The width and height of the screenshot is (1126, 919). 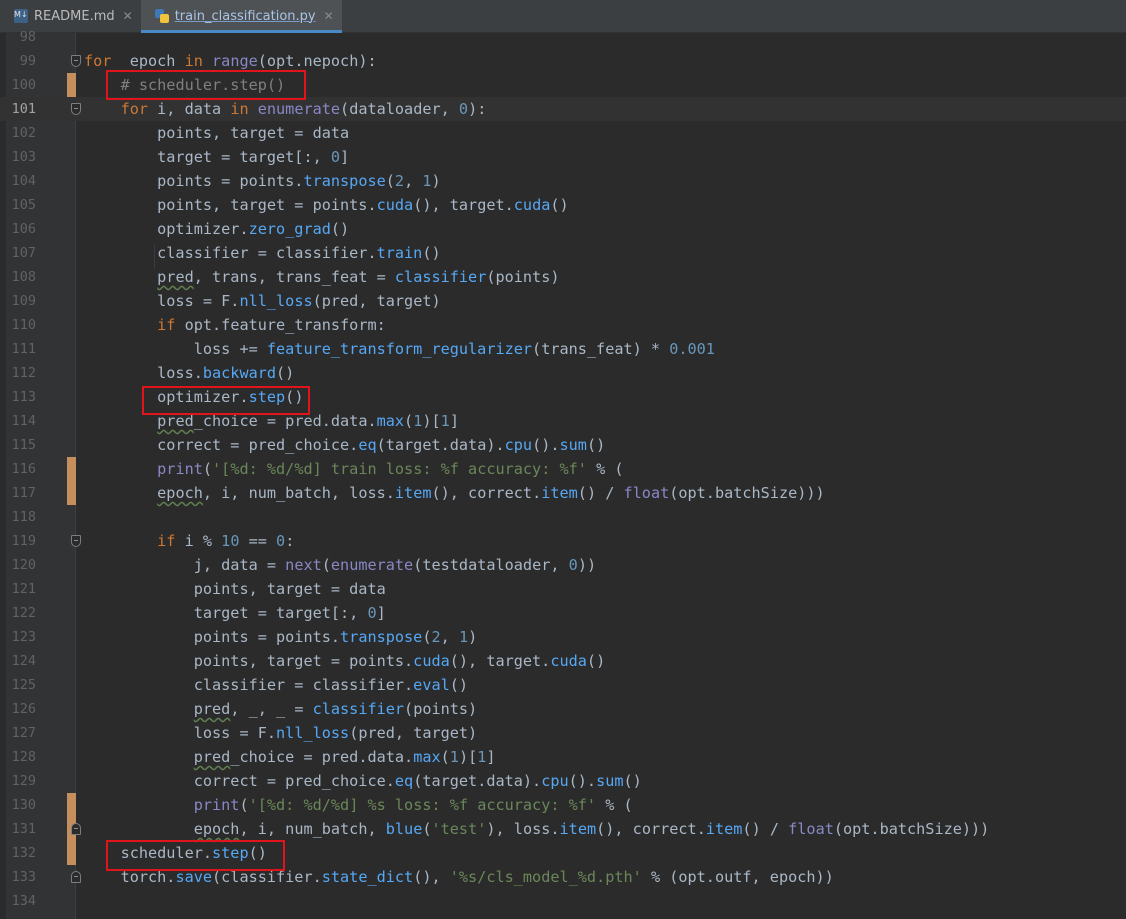 What do you see at coordinates (559, 205) in the screenshot?
I see `code-token: ()` at bounding box center [559, 205].